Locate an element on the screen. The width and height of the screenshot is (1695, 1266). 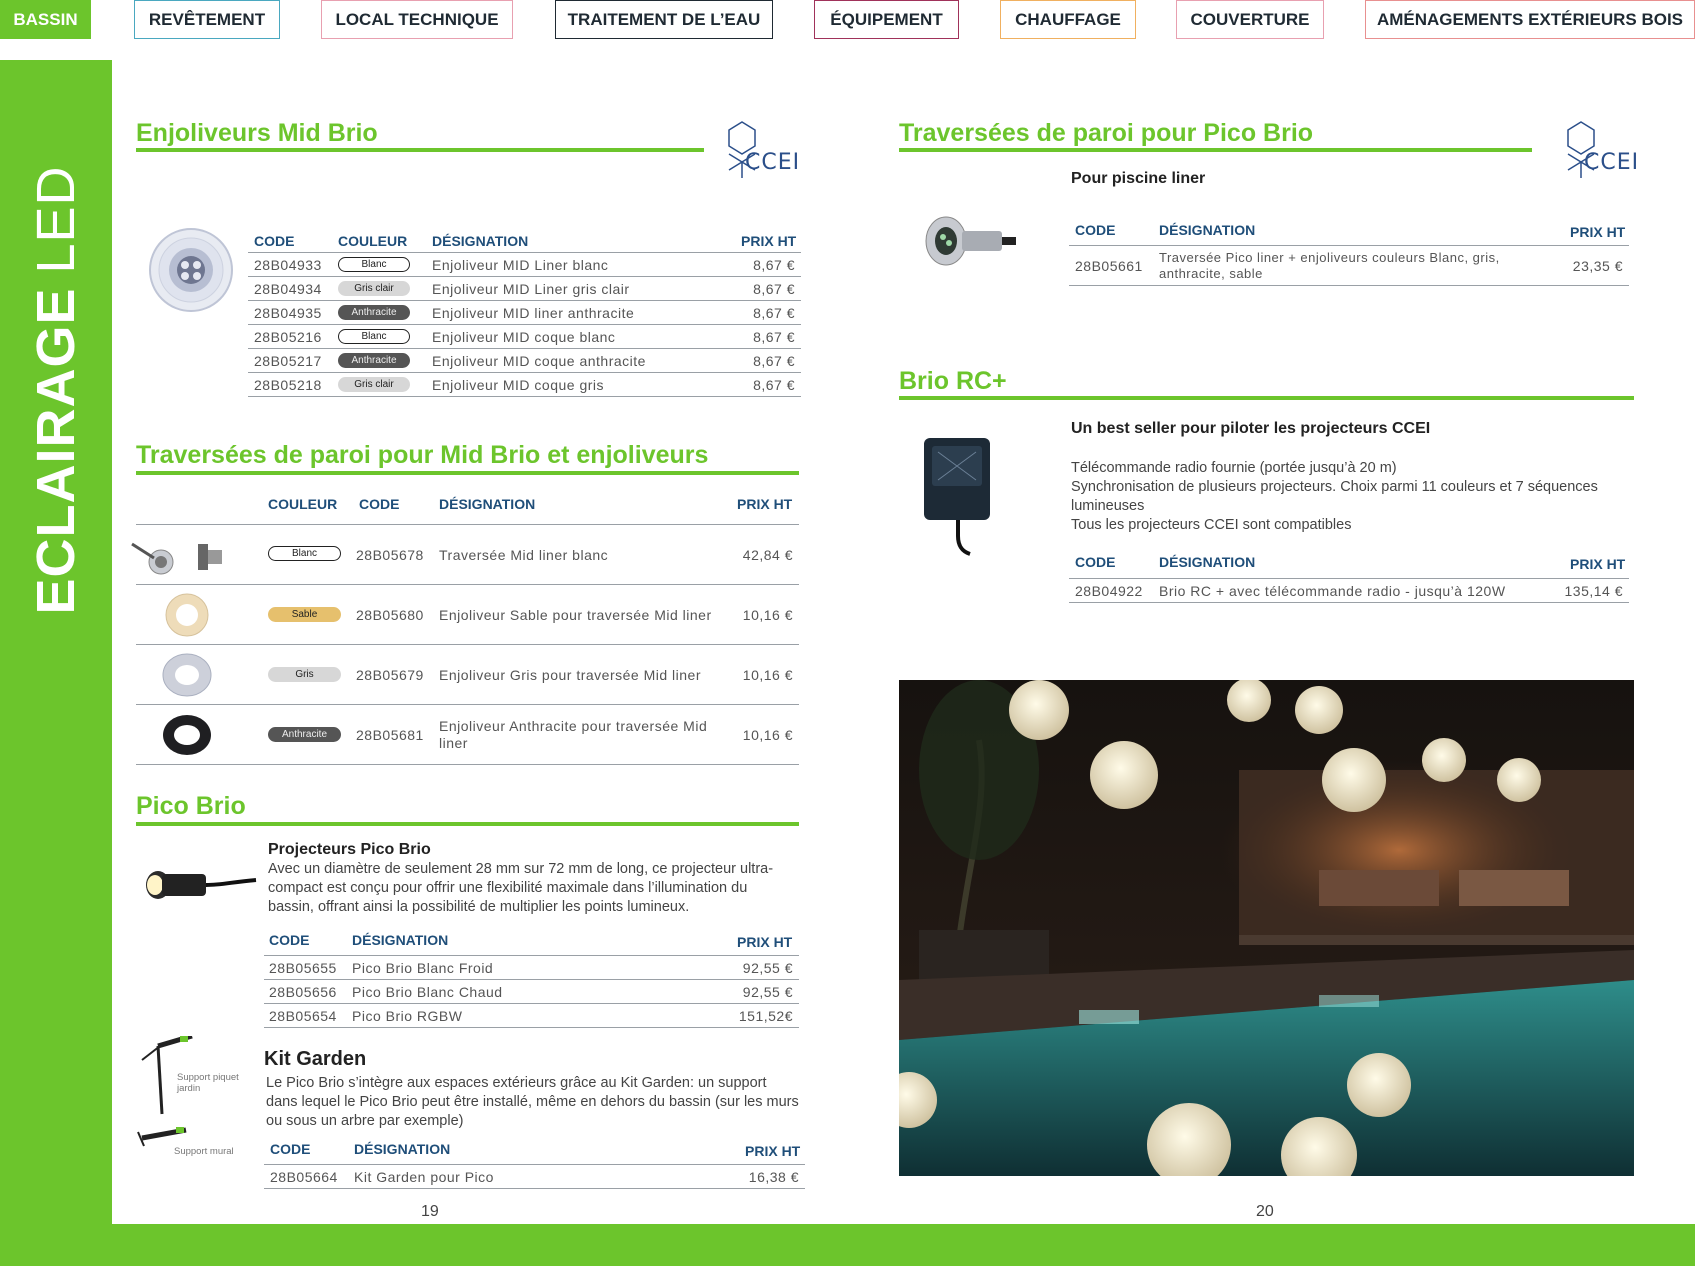
cell-price: 42,84 € is located at coordinates (767, 555).